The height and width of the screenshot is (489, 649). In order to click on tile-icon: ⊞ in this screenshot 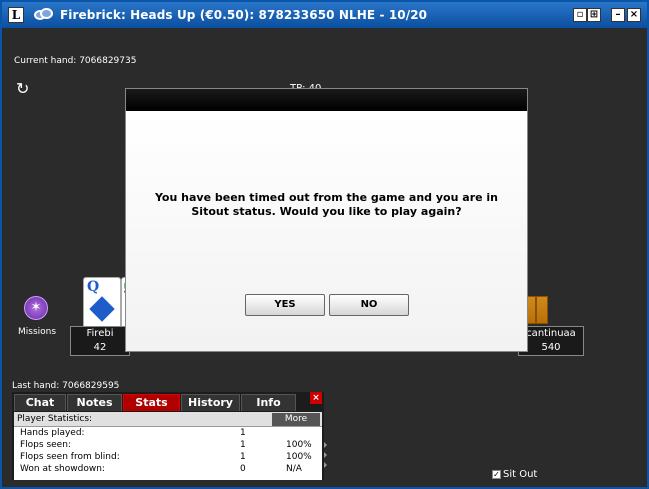, I will do `click(594, 15)`.